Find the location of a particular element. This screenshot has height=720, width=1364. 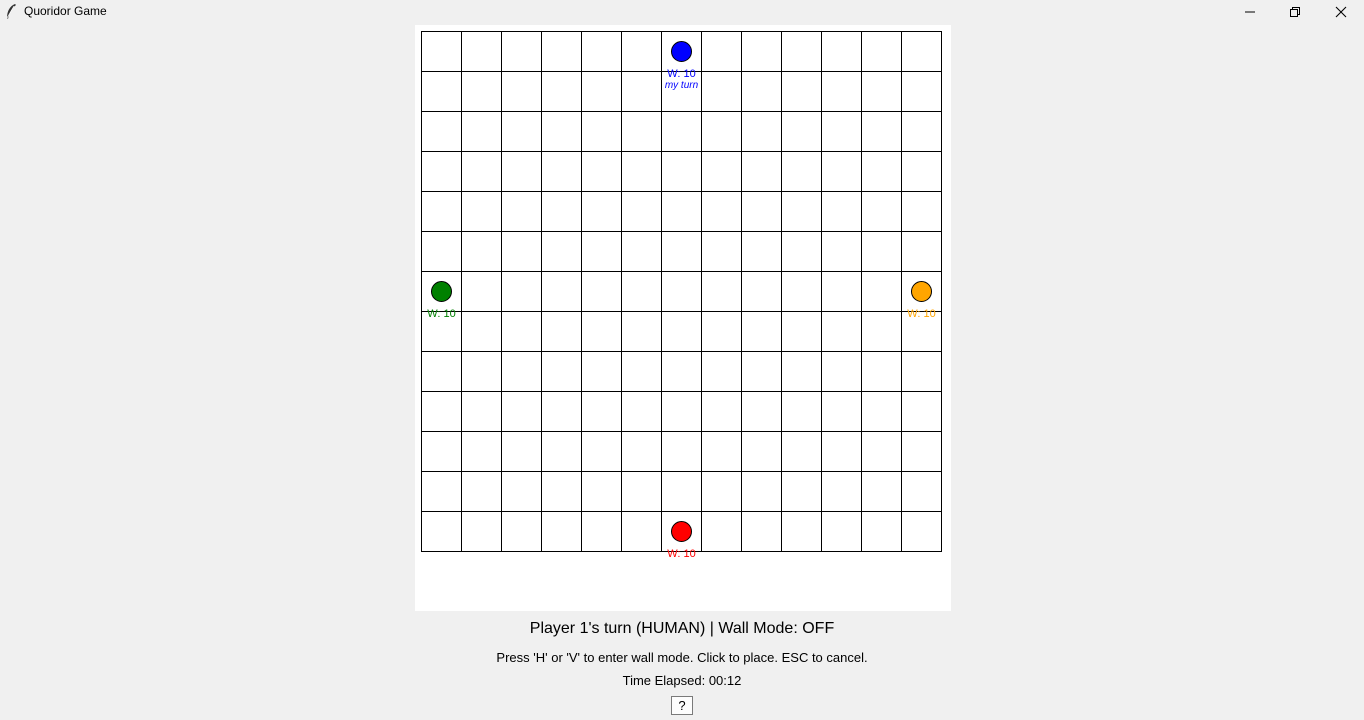

green-pawn is located at coordinates (441, 291).